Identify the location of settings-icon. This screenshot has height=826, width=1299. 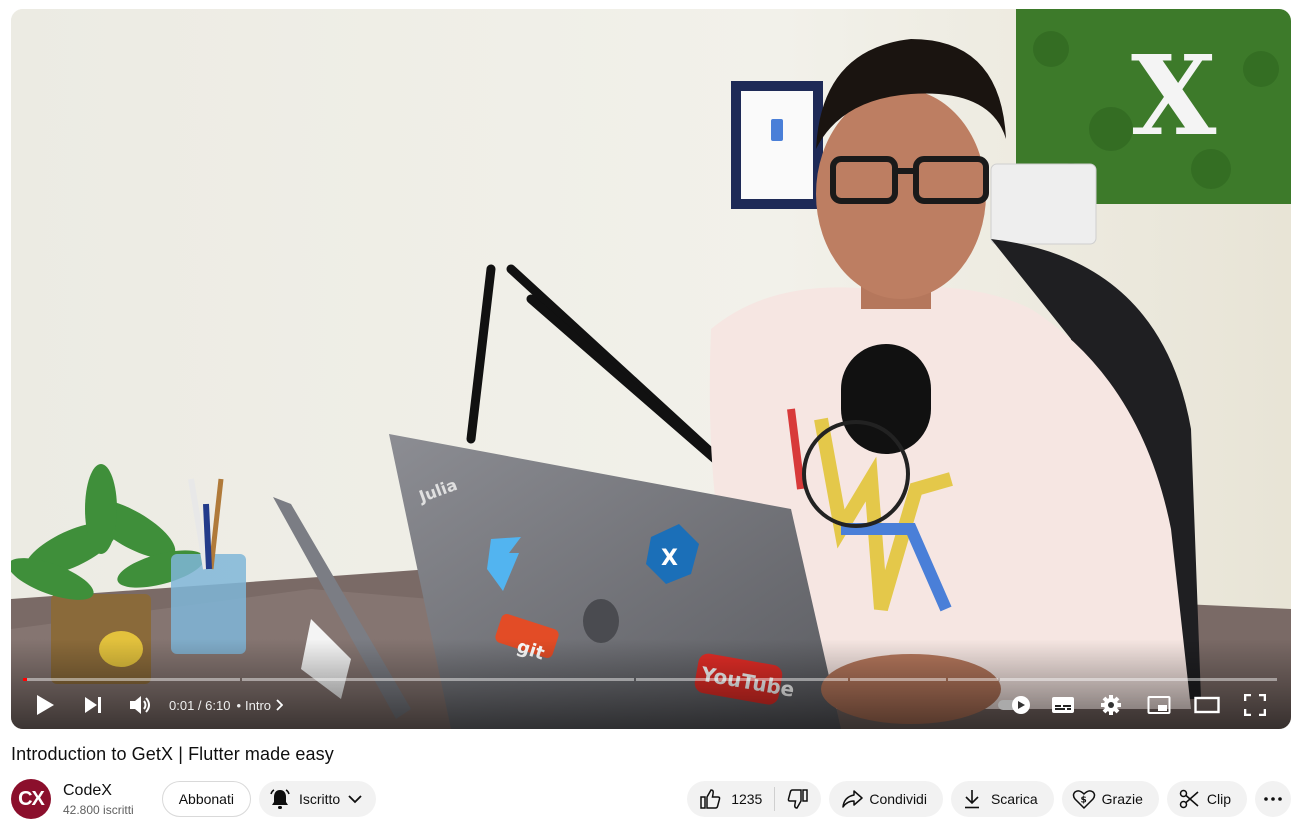
(1111, 705).